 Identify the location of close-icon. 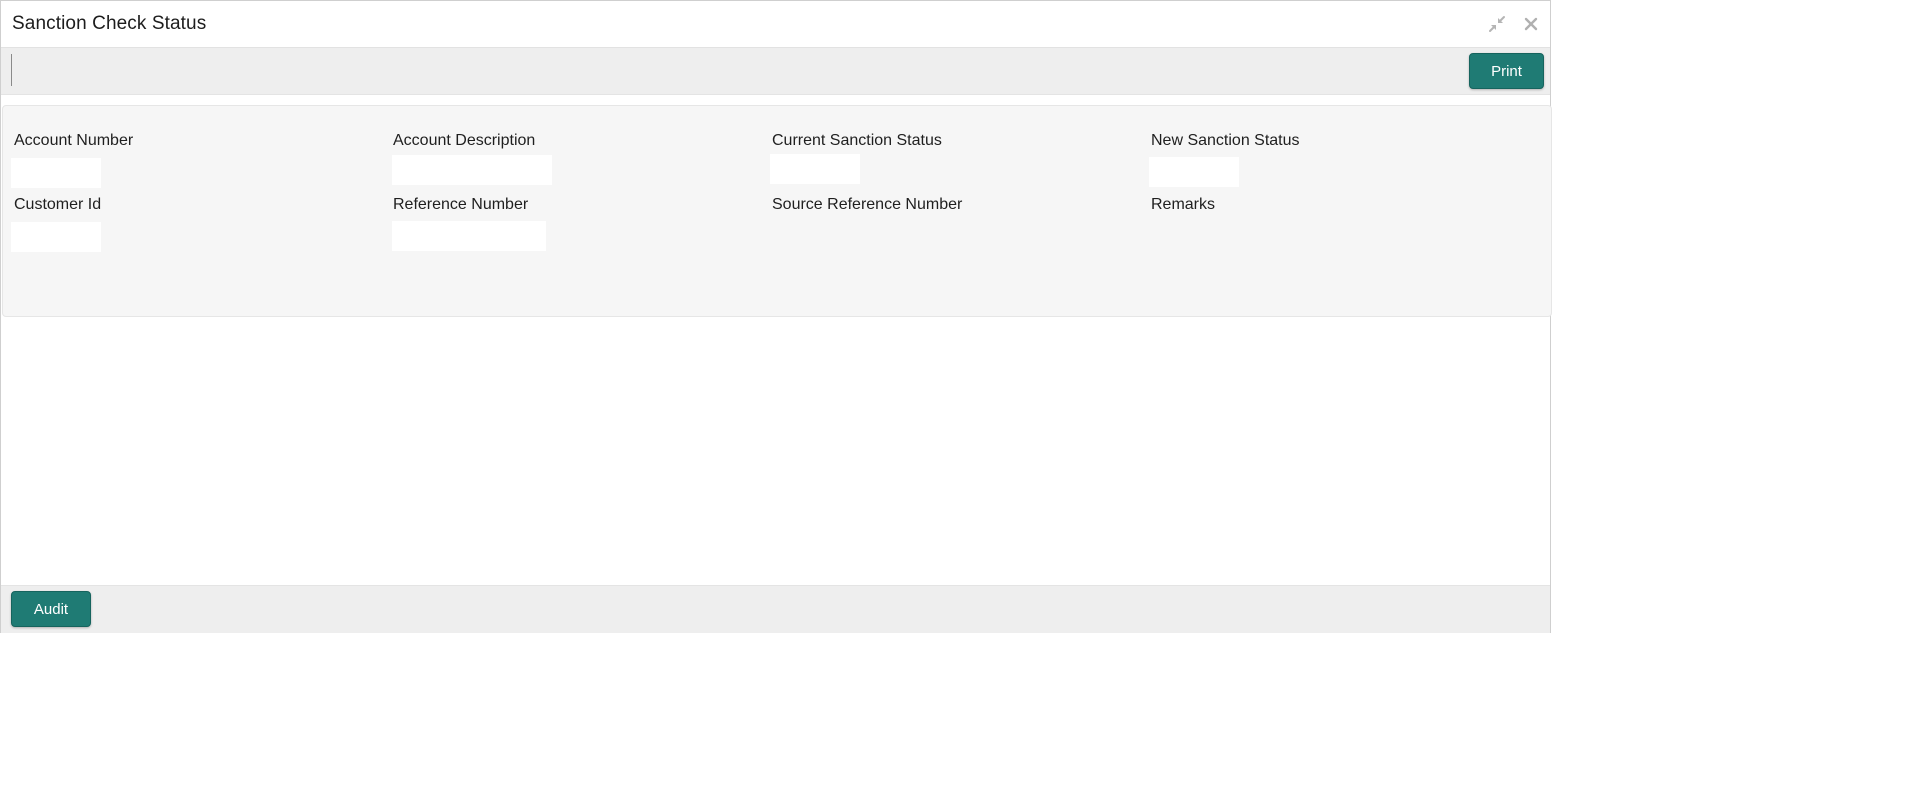
(1531, 24).